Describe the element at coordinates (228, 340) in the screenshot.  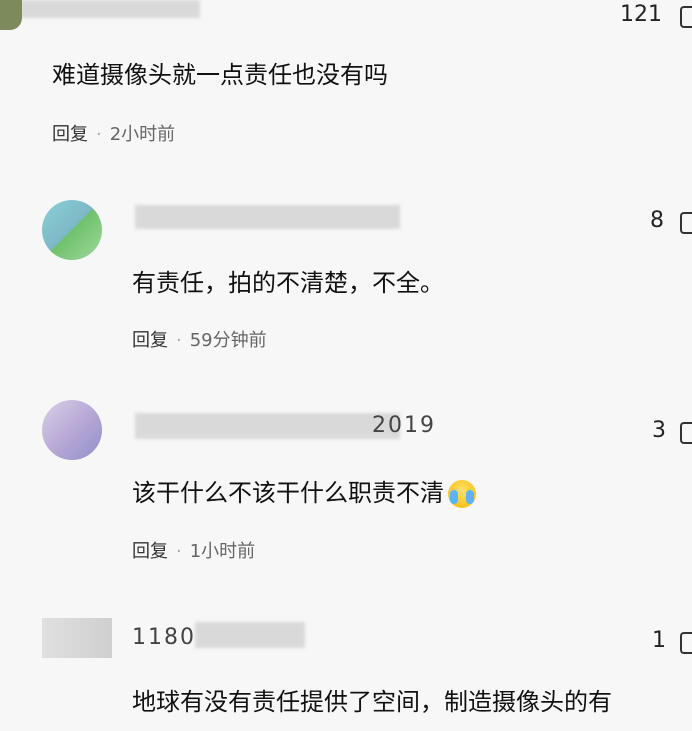
I see `comment-time: 59分钟前` at that location.